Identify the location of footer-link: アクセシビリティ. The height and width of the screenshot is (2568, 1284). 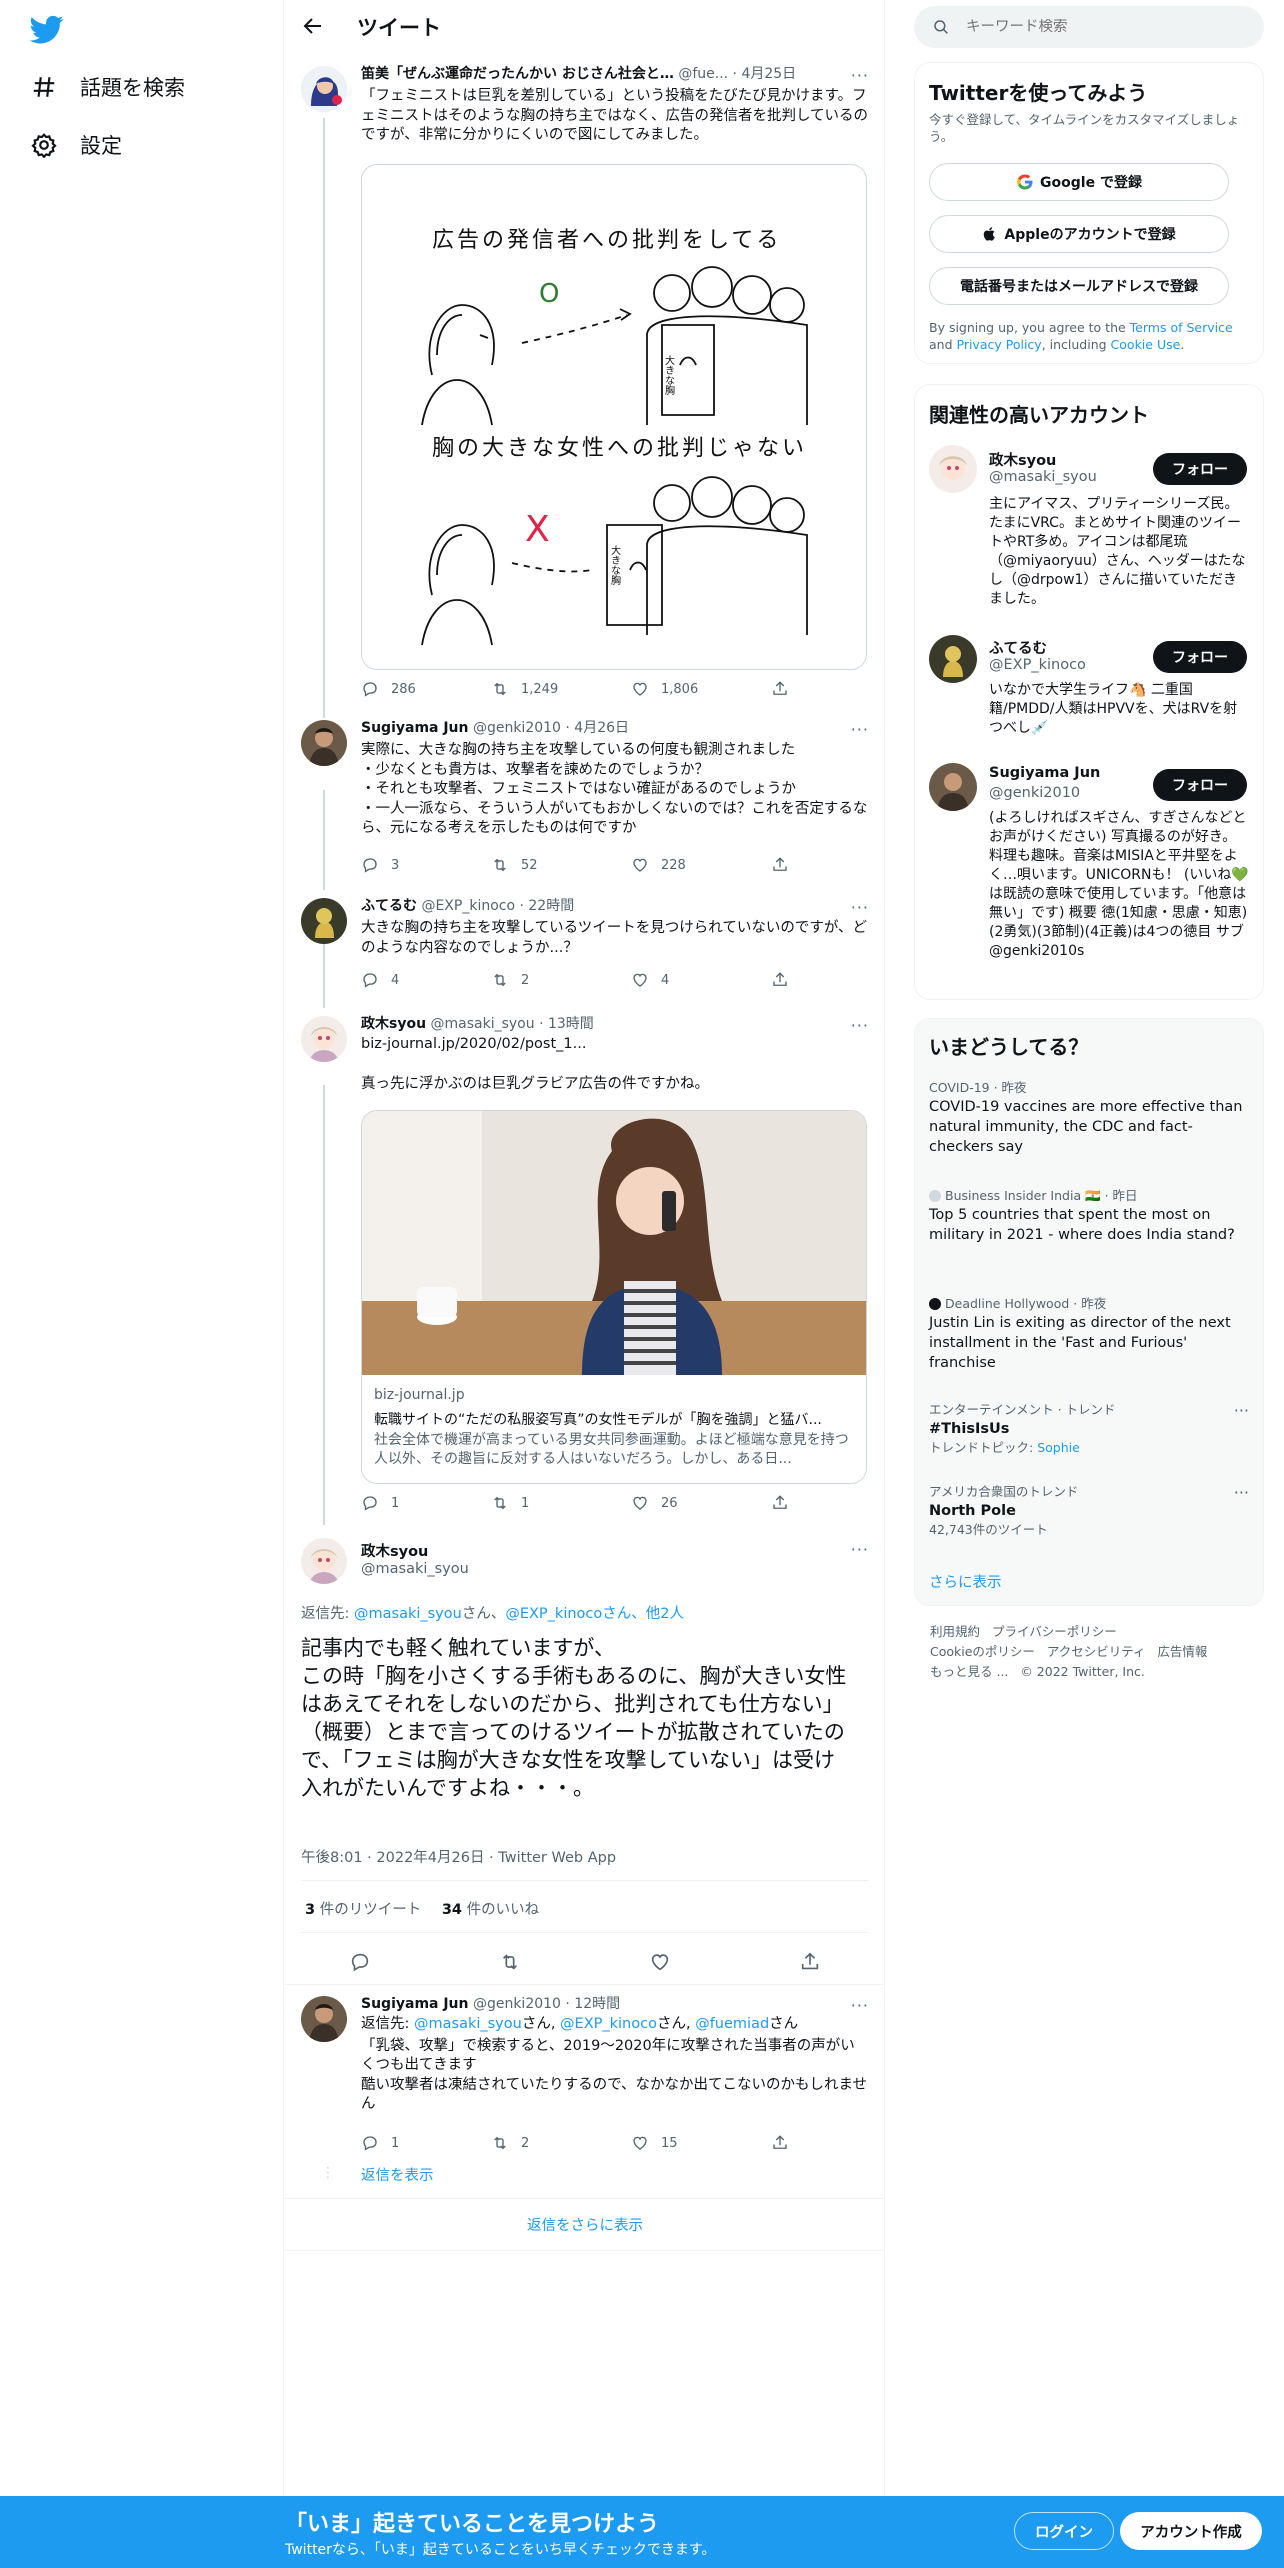
(1096, 1651).